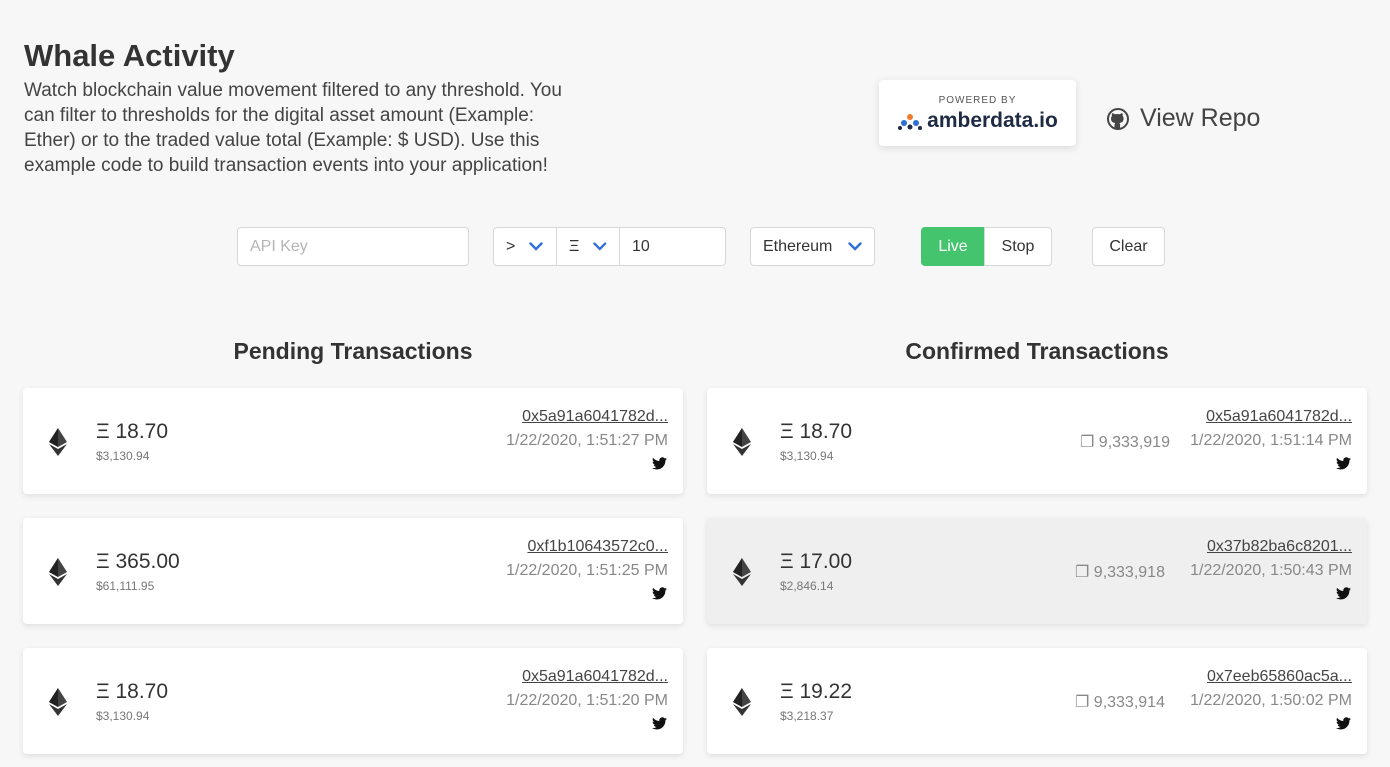 The height and width of the screenshot is (767, 1390). Describe the element at coordinates (1271, 440) in the screenshot. I see `transaction-time: 1/22/2020, 1:51:14 PM` at that location.